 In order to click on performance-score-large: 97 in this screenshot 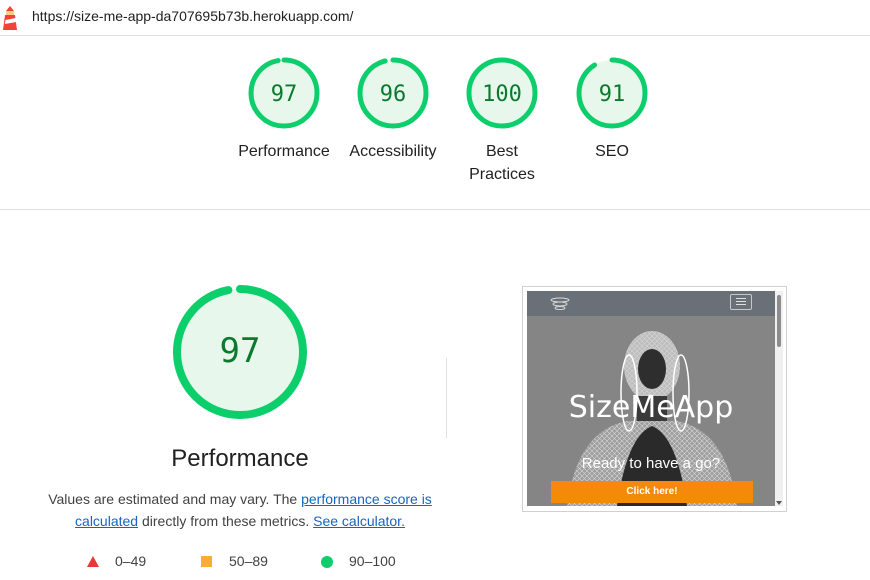, I will do `click(240, 351)`.